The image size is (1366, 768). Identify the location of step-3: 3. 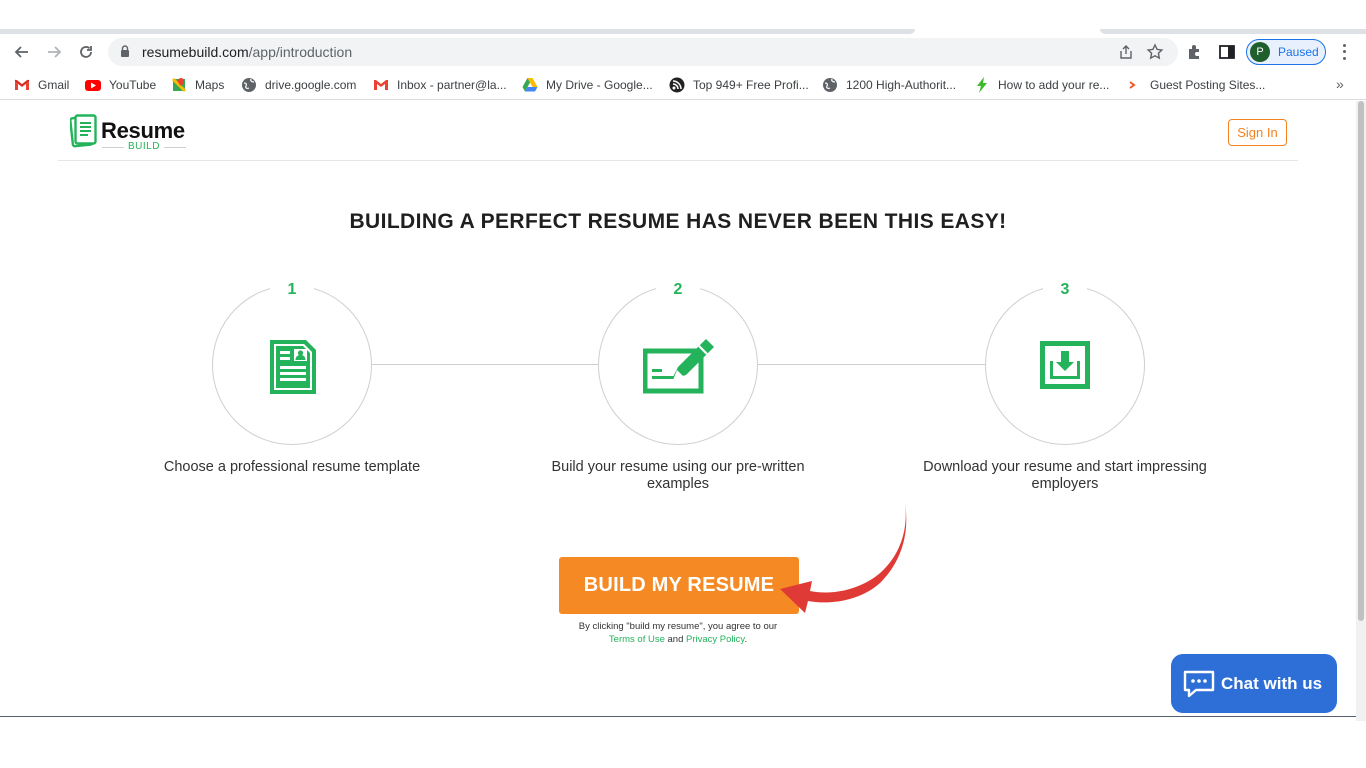
(1065, 362).